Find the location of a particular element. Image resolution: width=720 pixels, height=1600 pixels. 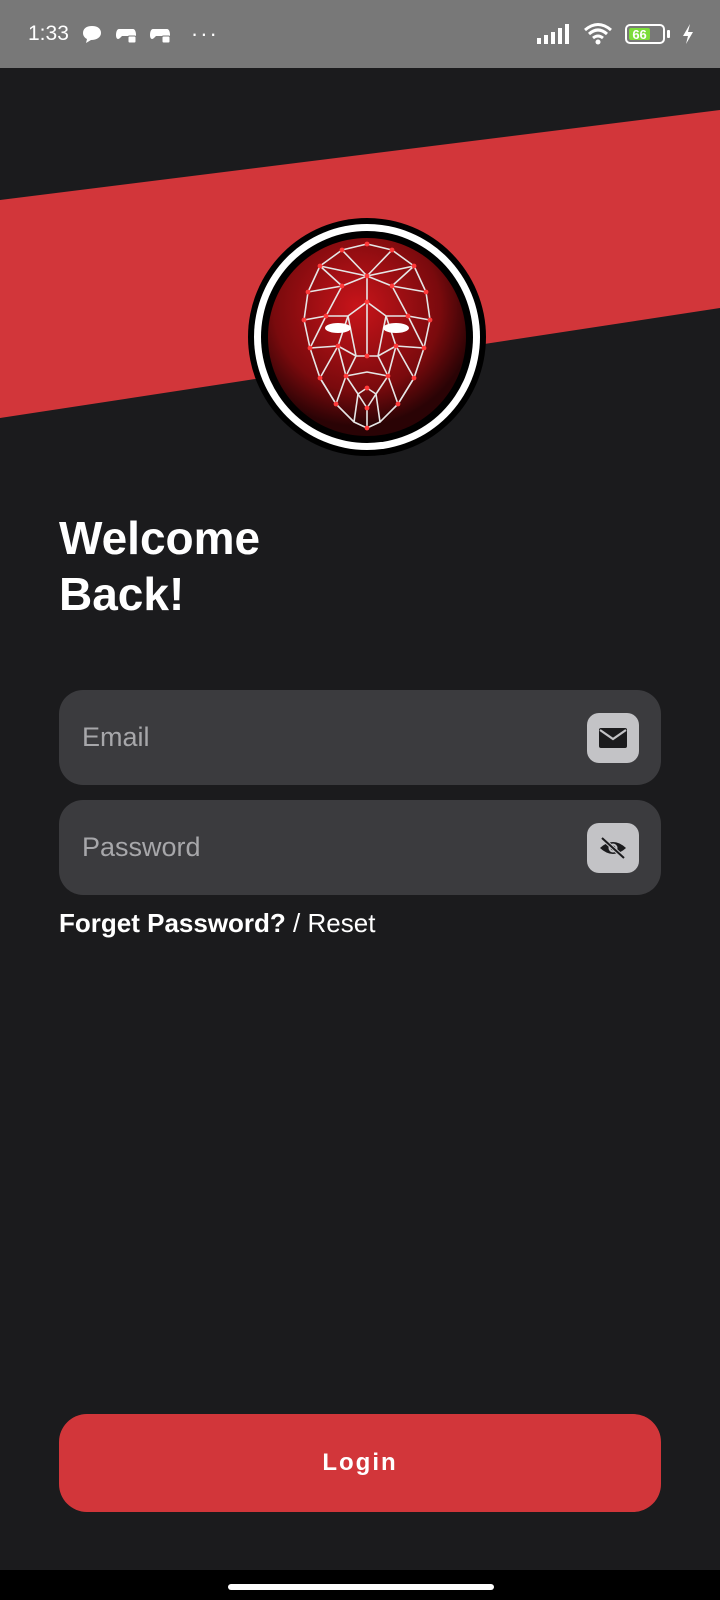

wifi-icon is located at coordinates (598, 34).